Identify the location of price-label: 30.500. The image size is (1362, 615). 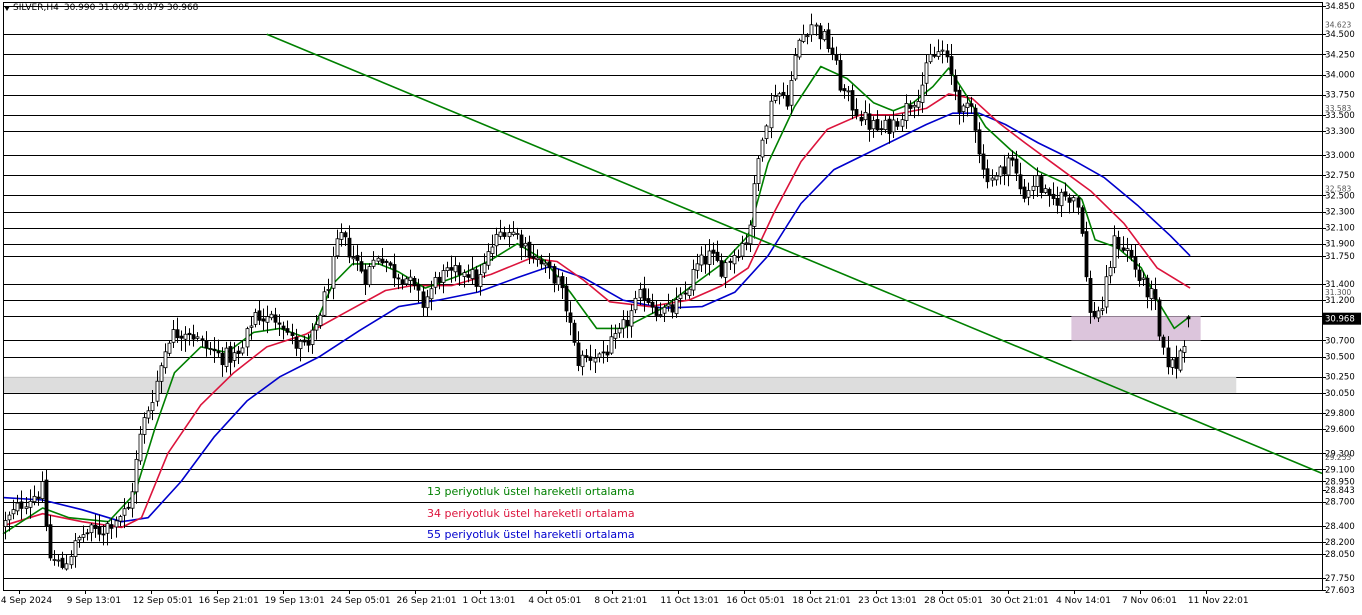
(1340, 358).